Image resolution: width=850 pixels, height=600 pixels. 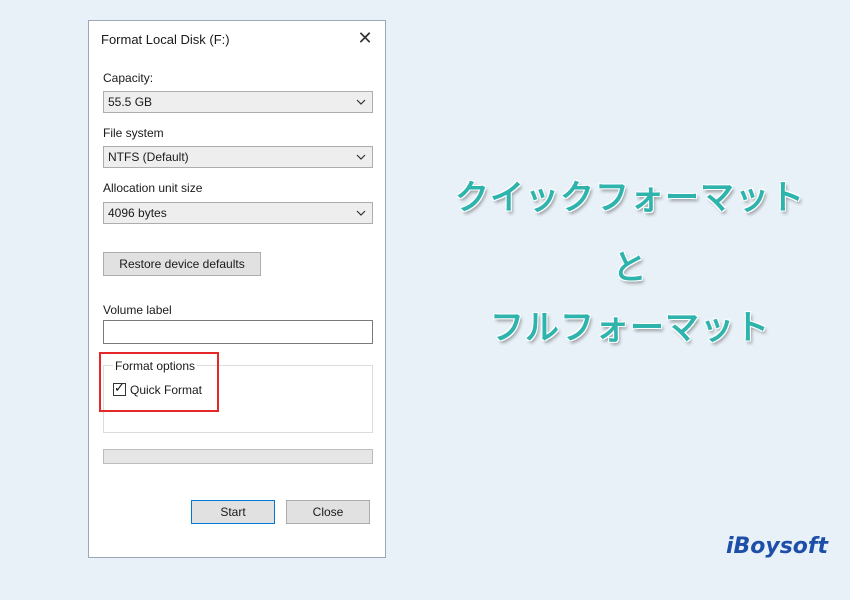 What do you see at coordinates (365, 38) in the screenshot?
I see `close-icon: ✕` at bounding box center [365, 38].